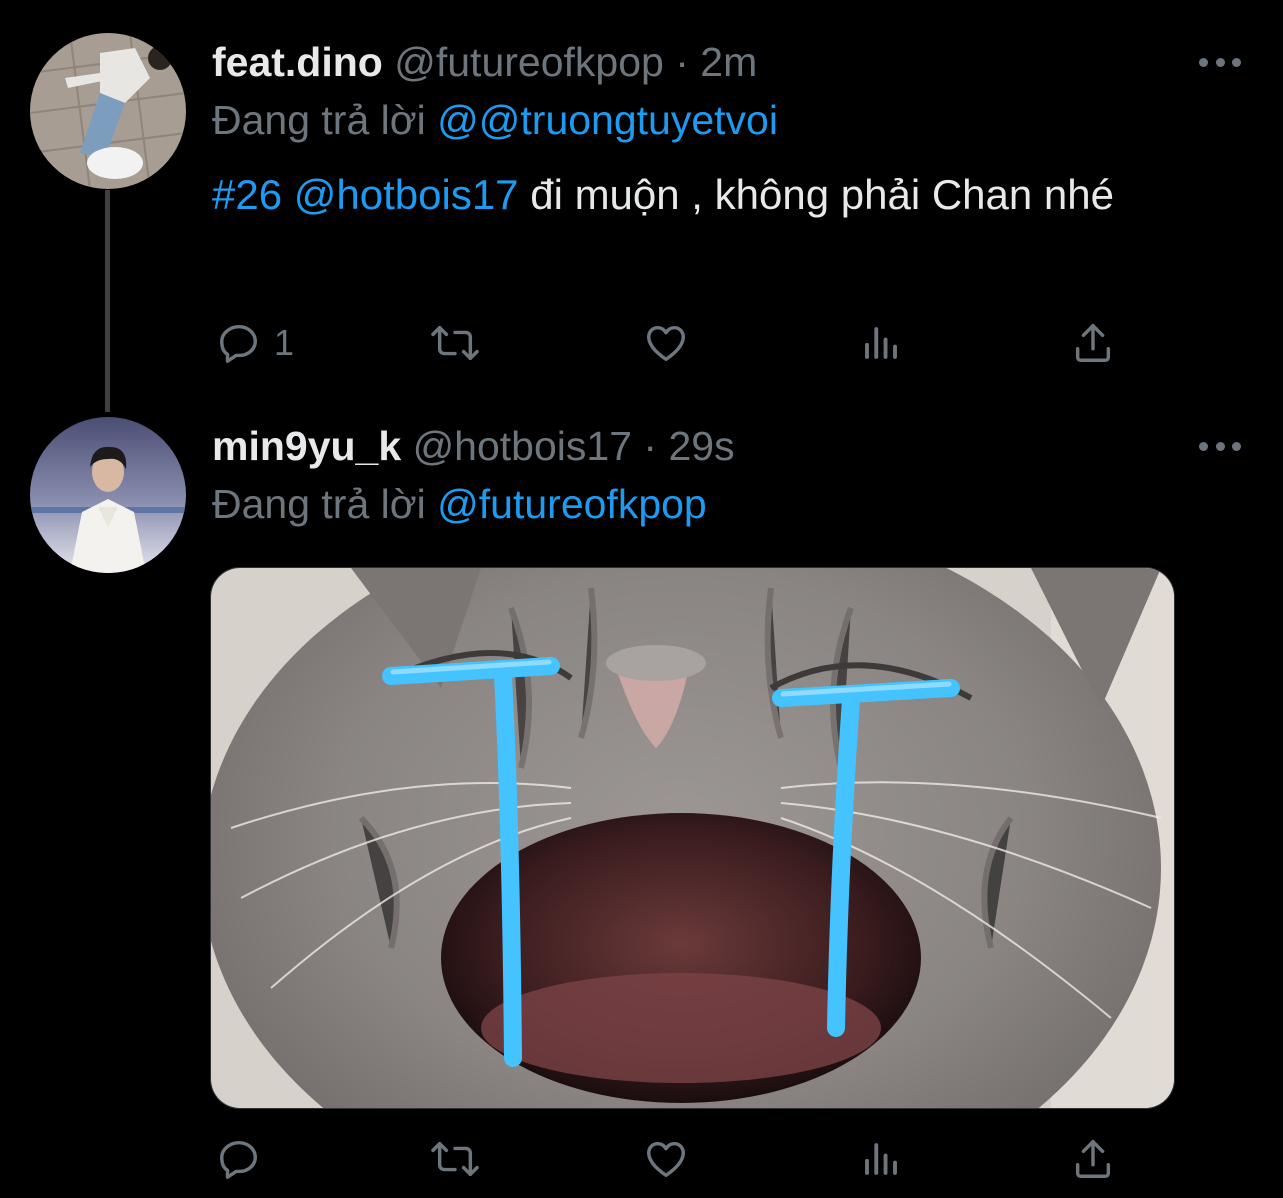  I want to click on tweet-actions: 1, so click(682, 343).